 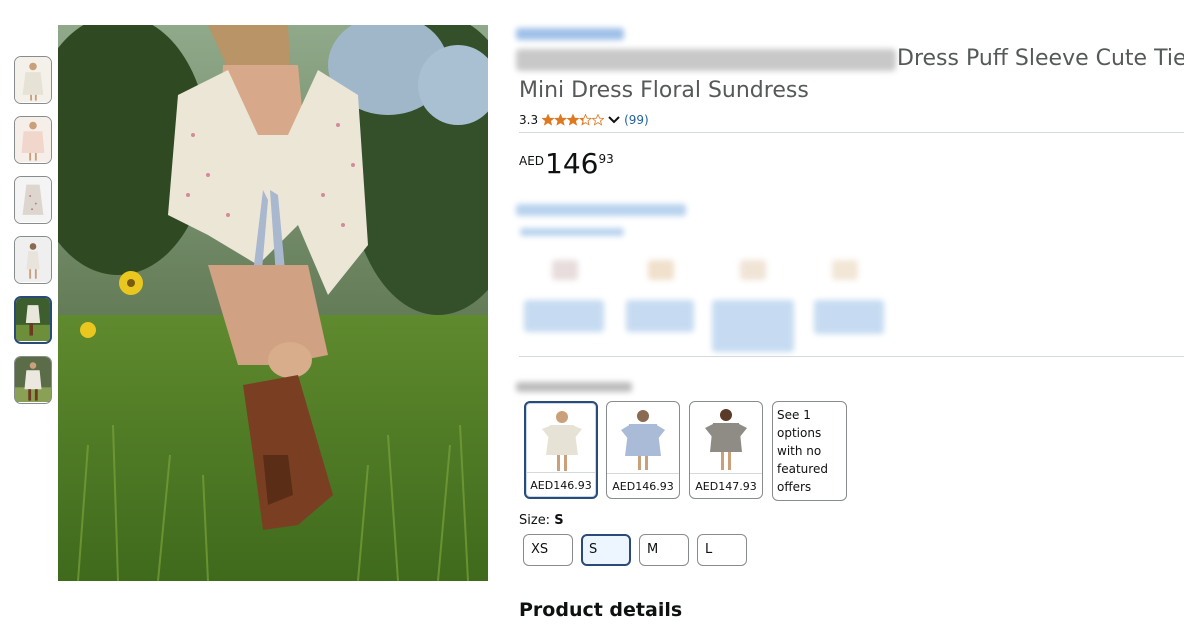 I want to click on price: AED 146 93, so click(x=566, y=164).